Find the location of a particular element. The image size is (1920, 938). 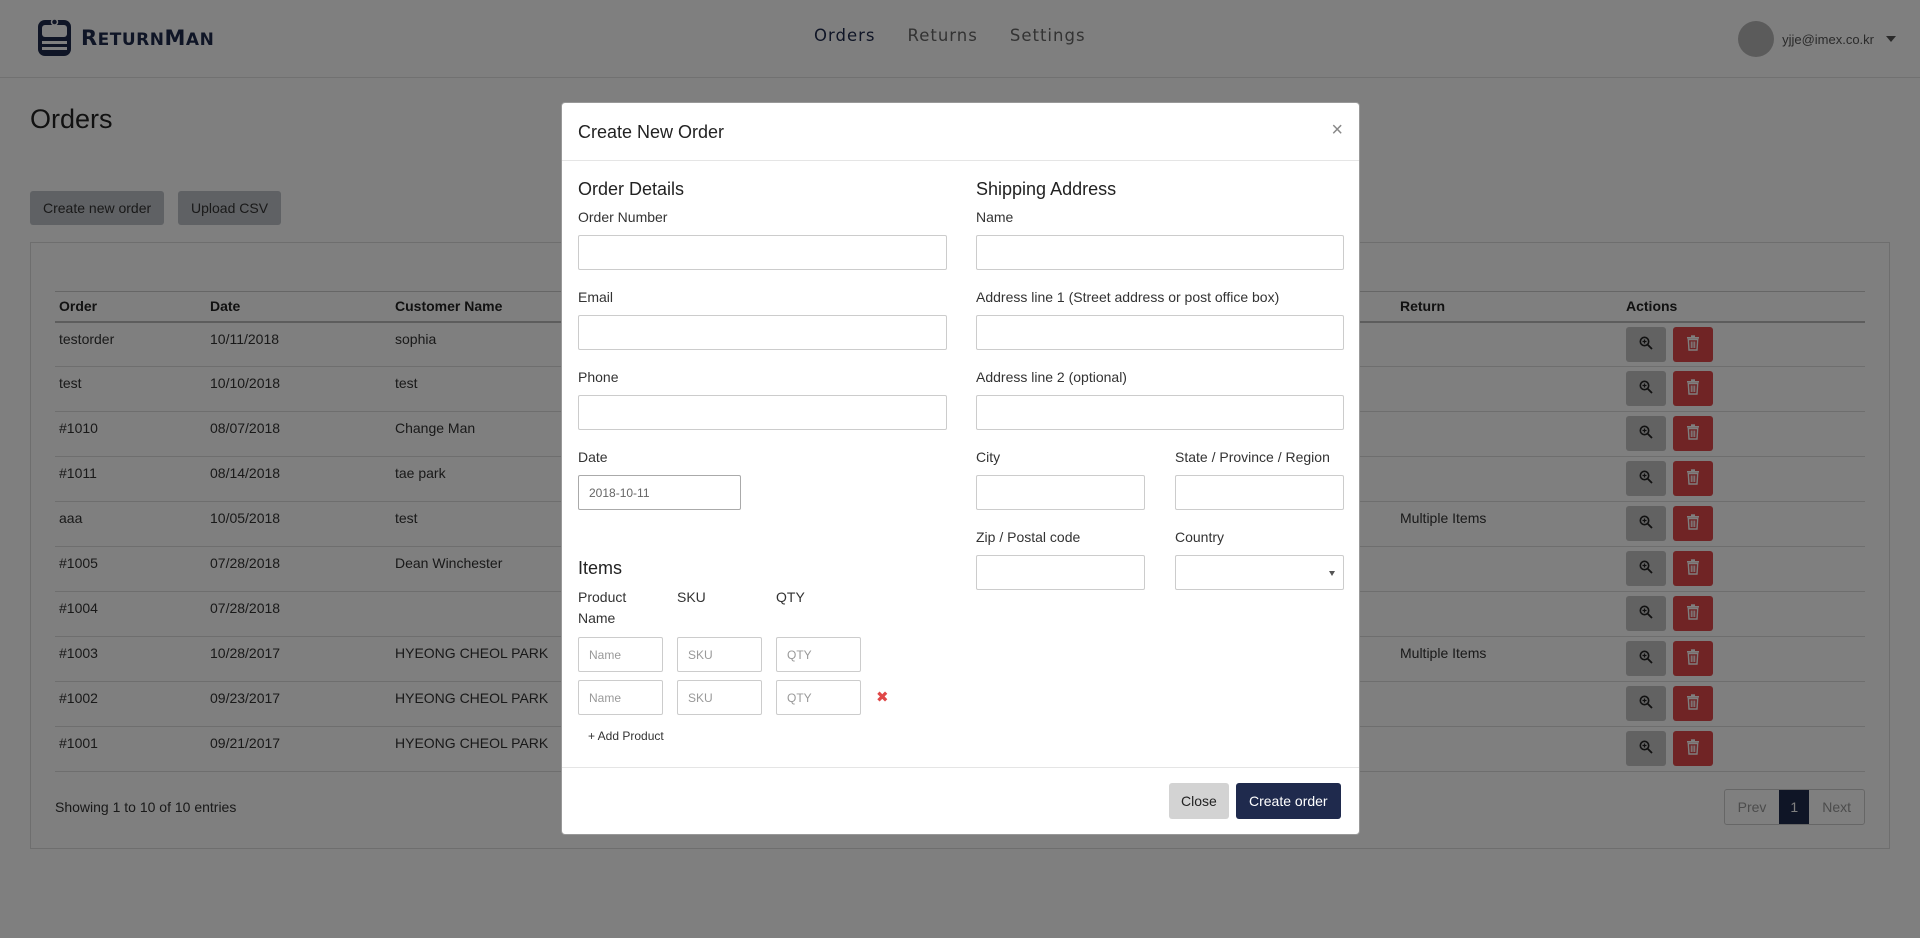

phone-label: Phone is located at coordinates (598, 377).